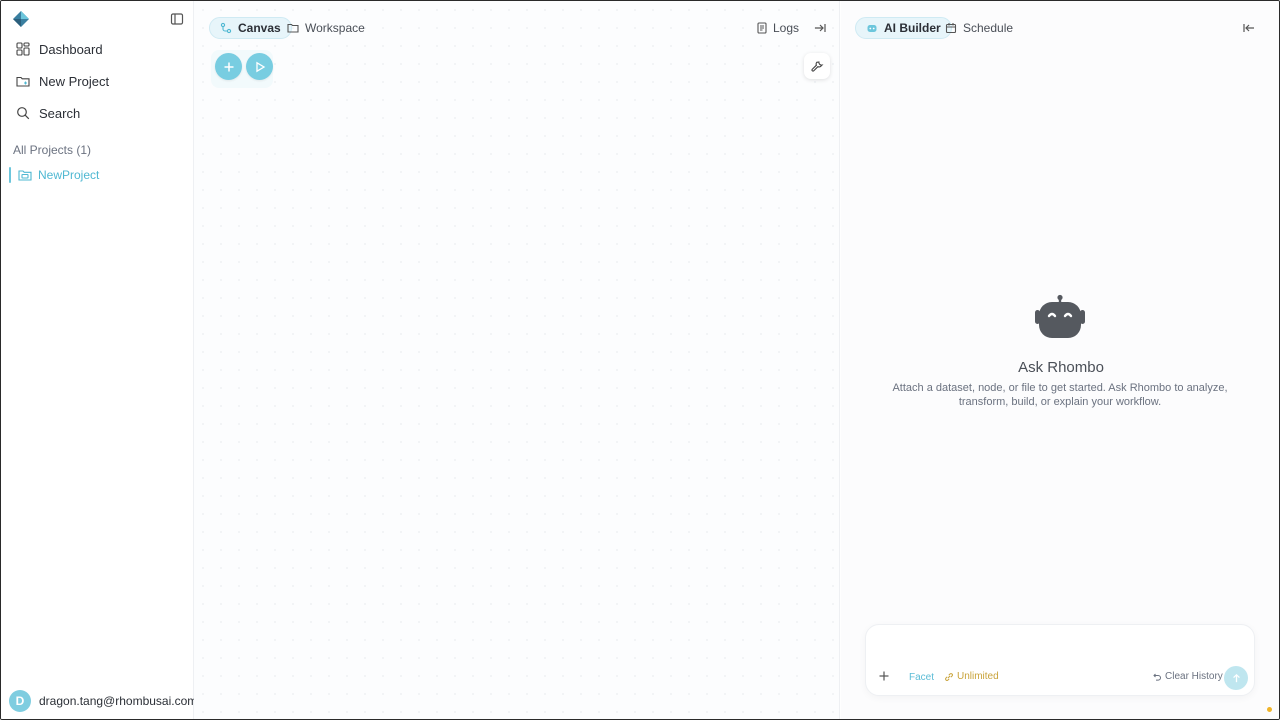 This screenshot has height=720, width=1280. What do you see at coordinates (786, 28) in the screenshot?
I see `logs-label: Logs` at bounding box center [786, 28].